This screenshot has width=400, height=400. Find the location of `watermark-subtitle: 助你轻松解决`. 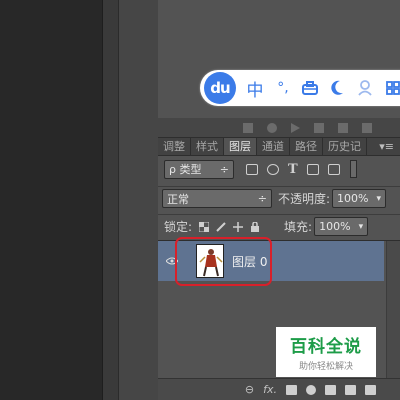

watermark-subtitle: 助你轻松解决 is located at coordinates (325, 367).